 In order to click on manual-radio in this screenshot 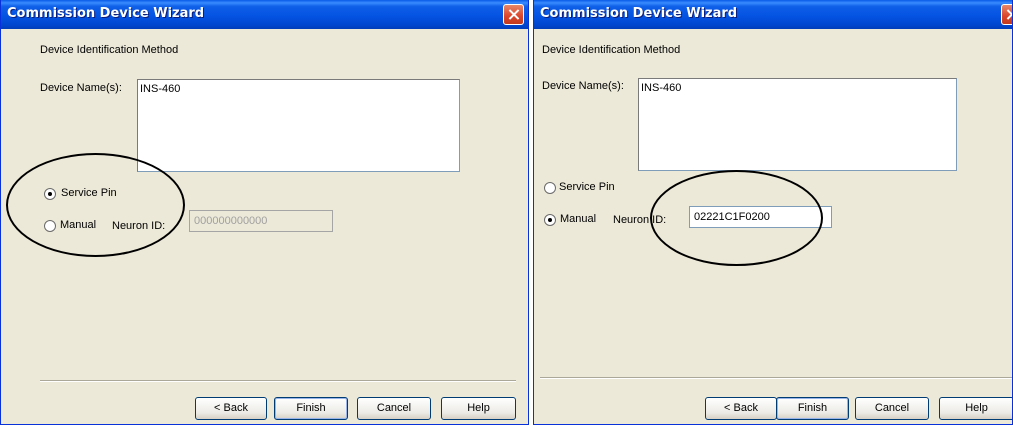, I will do `click(550, 220)`.